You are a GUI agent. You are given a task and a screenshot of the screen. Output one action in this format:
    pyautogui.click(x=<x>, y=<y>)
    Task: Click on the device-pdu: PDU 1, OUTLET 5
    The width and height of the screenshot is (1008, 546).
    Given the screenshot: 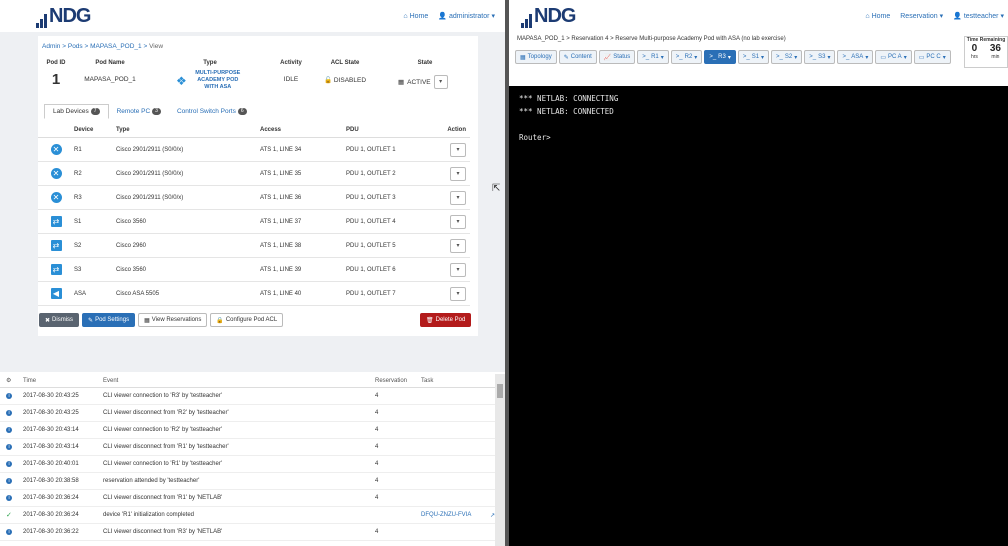 What is the action you would take?
    pyautogui.click(x=371, y=245)
    